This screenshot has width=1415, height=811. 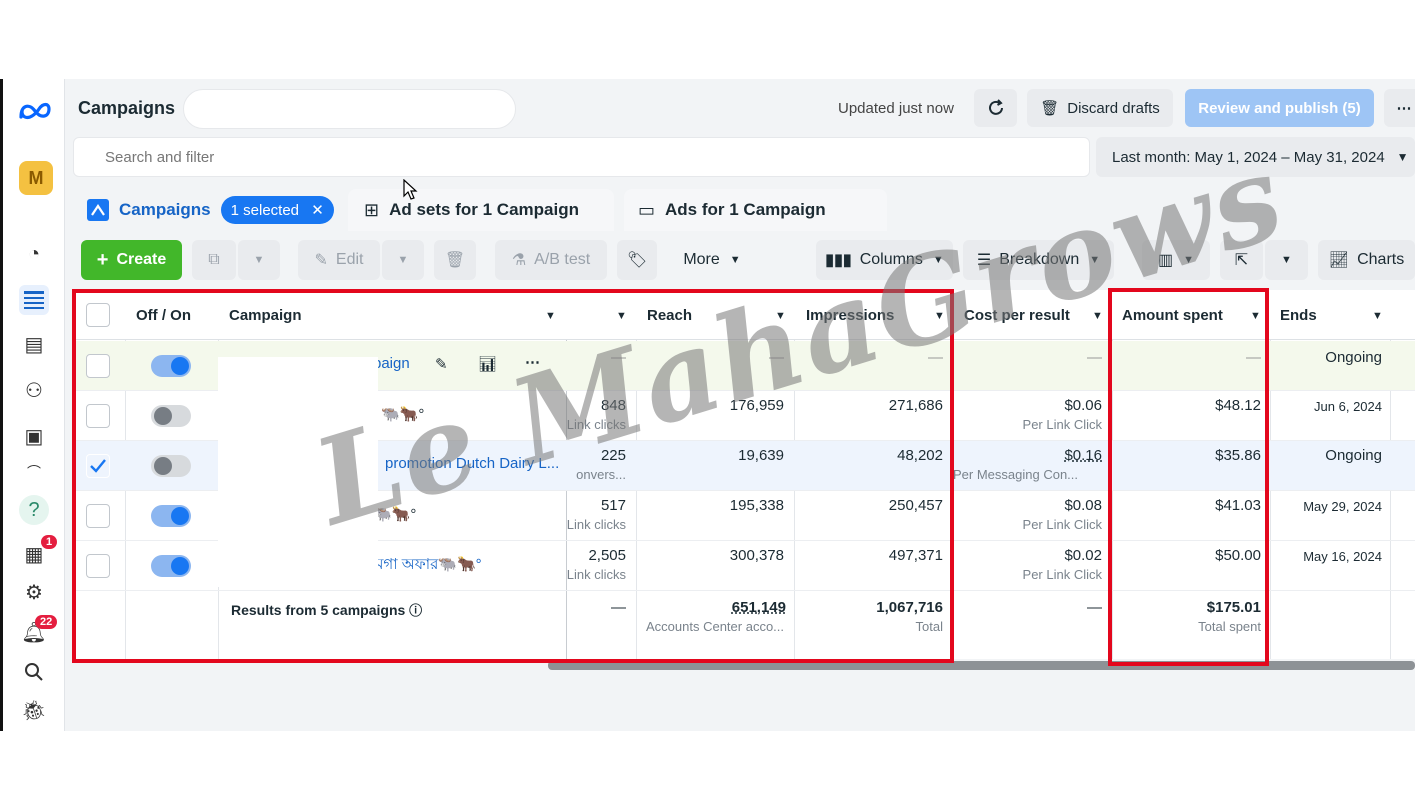 What do you see at coordinates (102, 259) in the screenshot?
I see `plus-icon: +` at bounding box center [102, 259].